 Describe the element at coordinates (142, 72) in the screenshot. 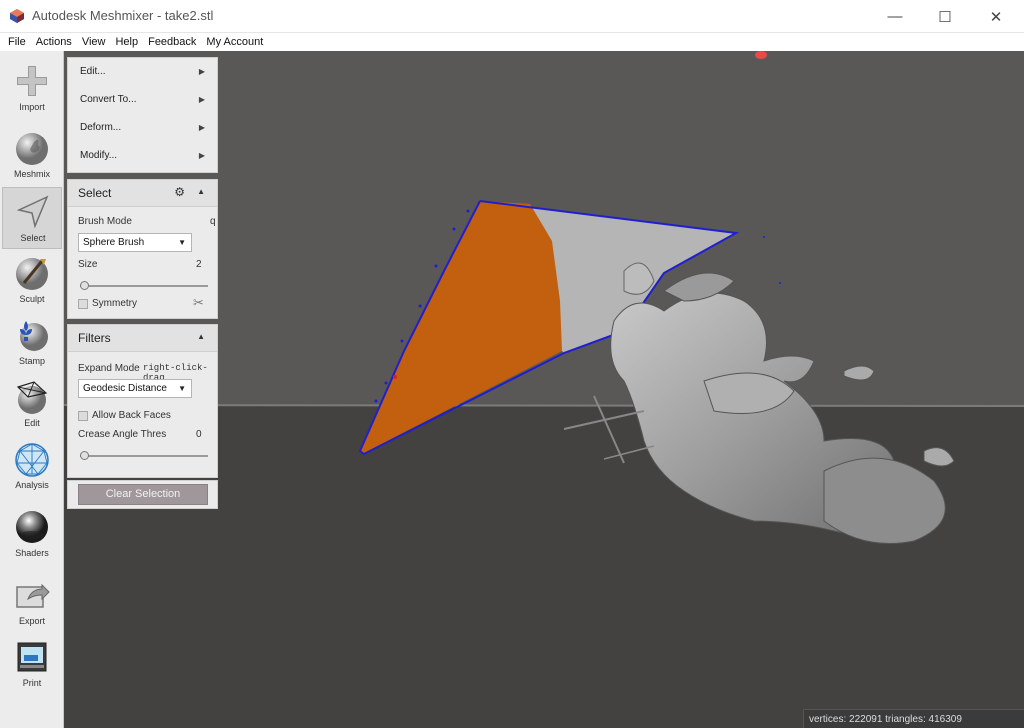

I see `menu-edit: Edit... ▶` at that location.